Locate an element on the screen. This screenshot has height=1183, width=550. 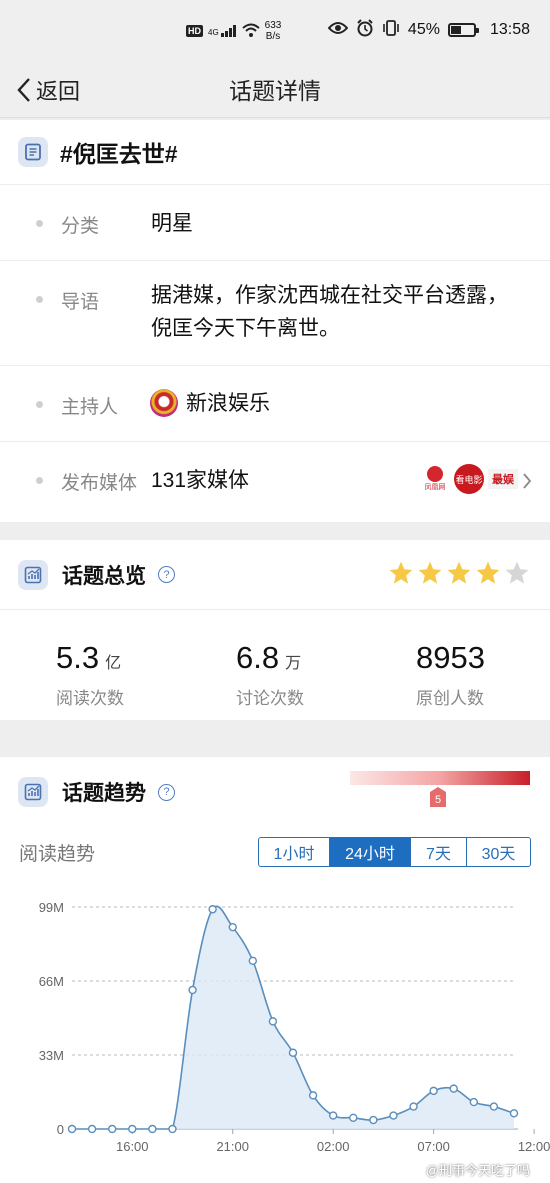
read-count-unit: 亿 is located at coordinates (113, 663).